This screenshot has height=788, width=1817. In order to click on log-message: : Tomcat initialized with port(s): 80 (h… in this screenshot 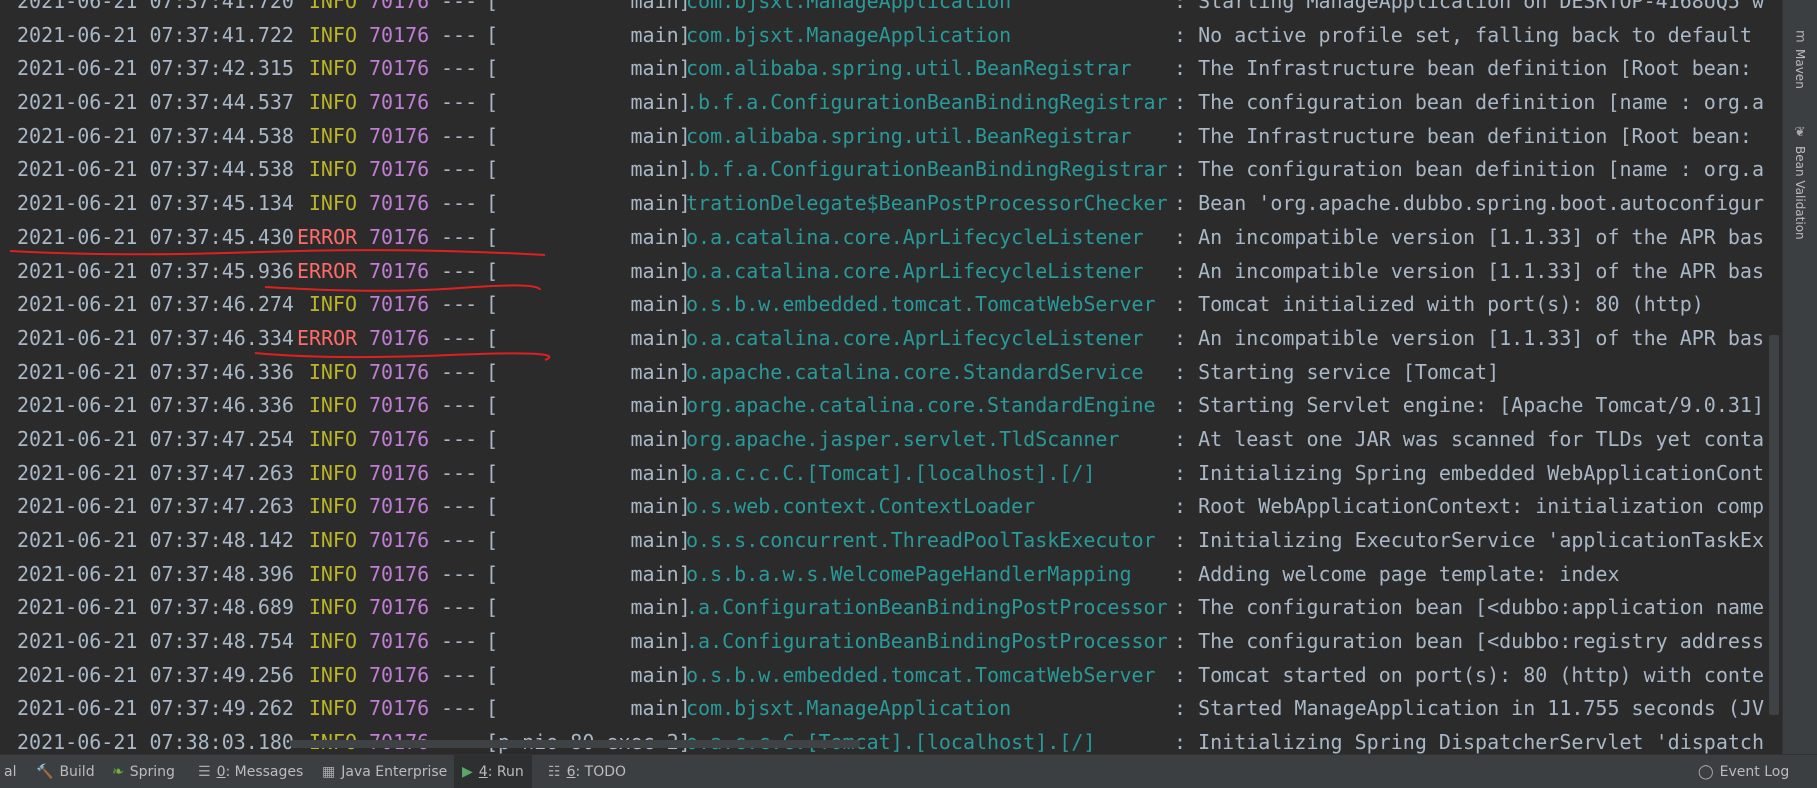, I will do `click(1439, 304)`.